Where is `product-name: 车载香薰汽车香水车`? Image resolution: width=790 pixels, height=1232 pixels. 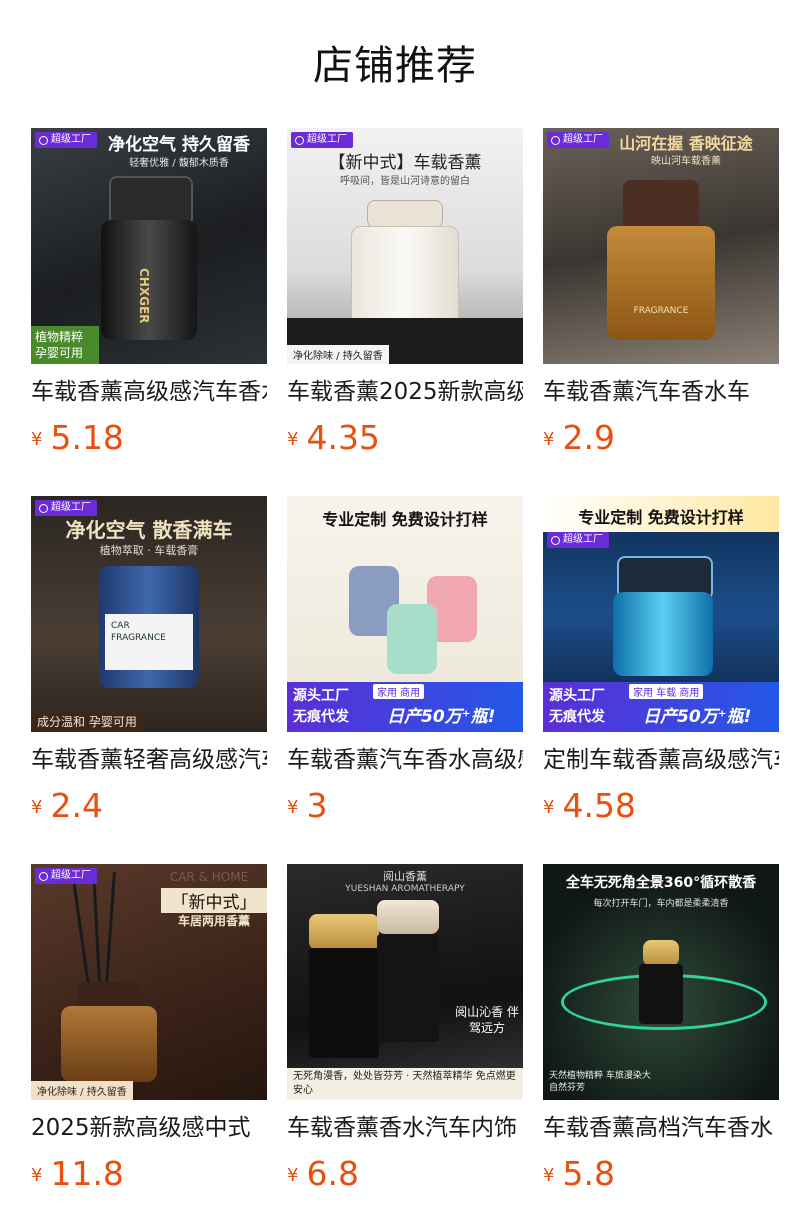 product-name: 车载香薰汽车香水车 is located at coordinates (646, 392).